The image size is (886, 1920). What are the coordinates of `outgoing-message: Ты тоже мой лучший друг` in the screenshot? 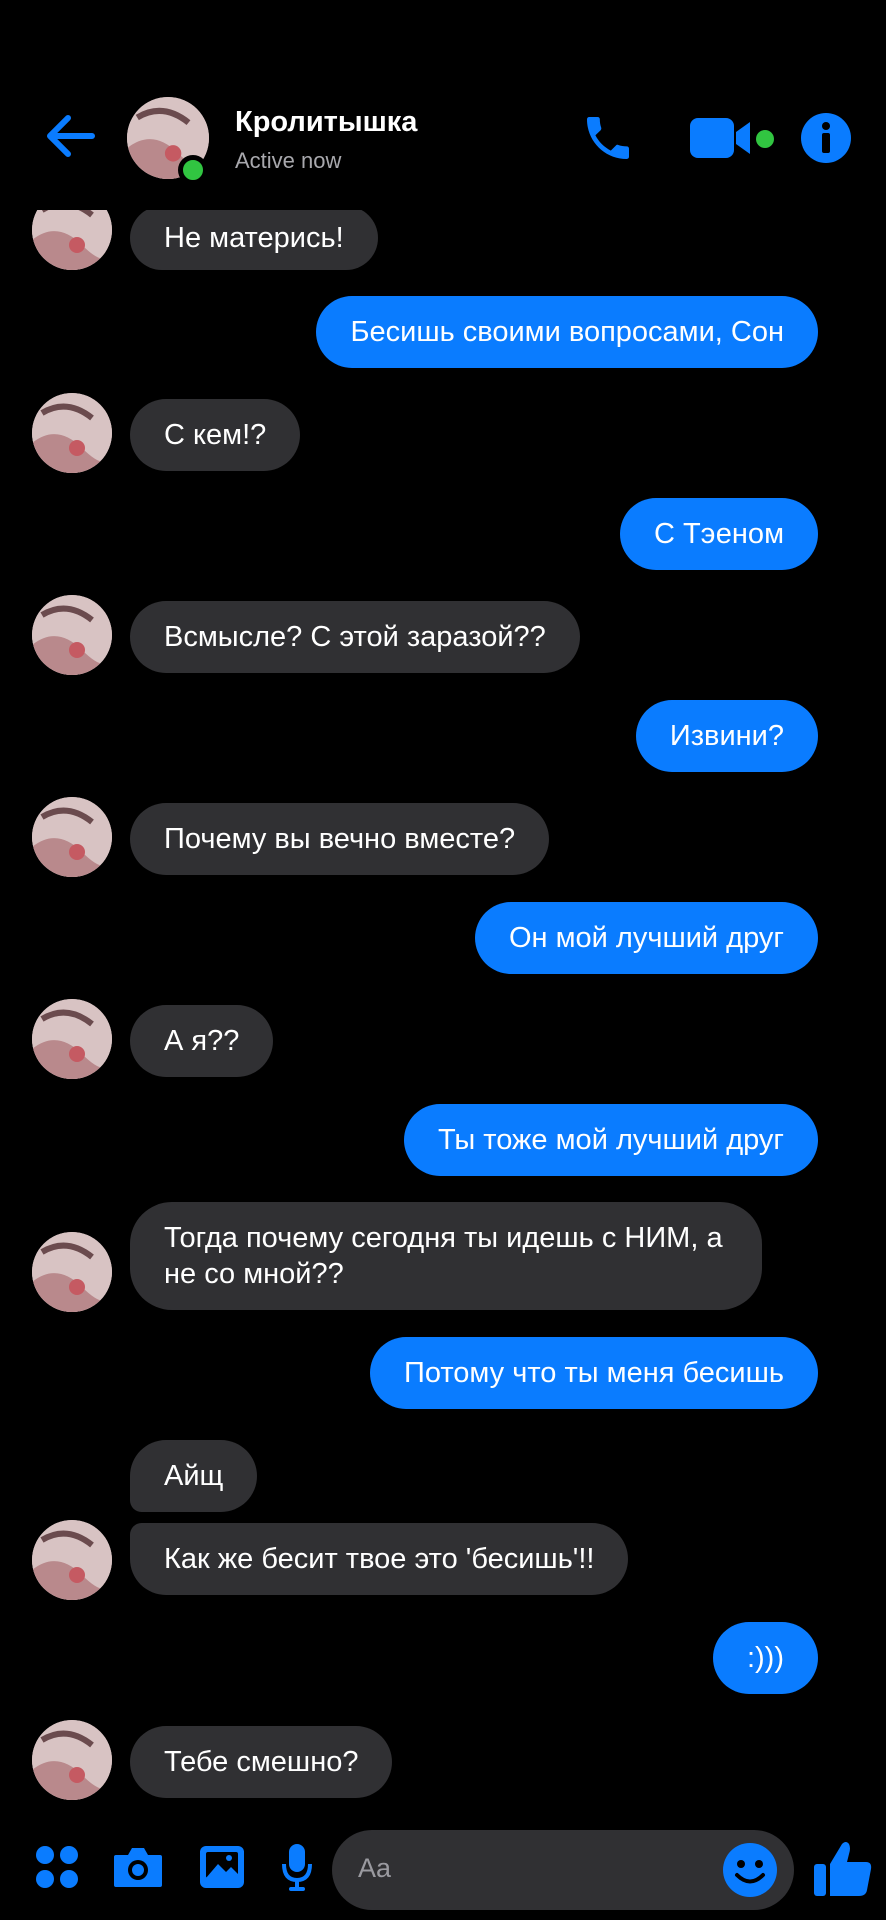 It's located at (610, 1140).